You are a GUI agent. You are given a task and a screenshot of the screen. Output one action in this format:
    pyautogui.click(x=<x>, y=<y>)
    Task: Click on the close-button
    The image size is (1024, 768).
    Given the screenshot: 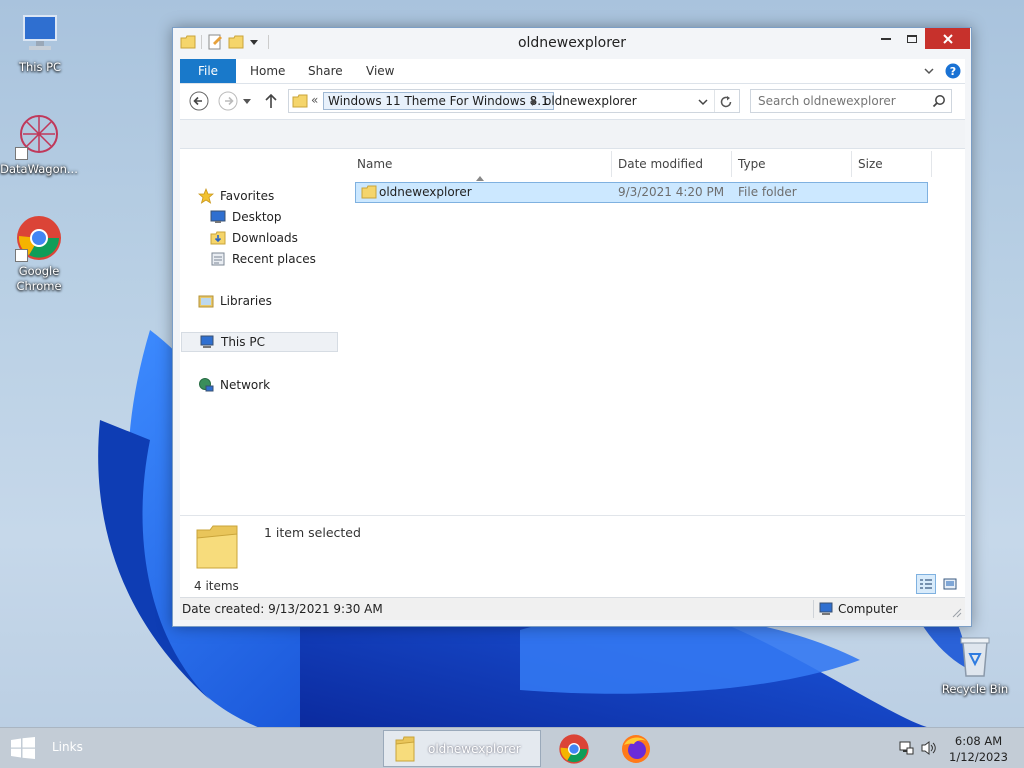 What is the action you would take?
    pyautogui.click(x=947, y=38)
    